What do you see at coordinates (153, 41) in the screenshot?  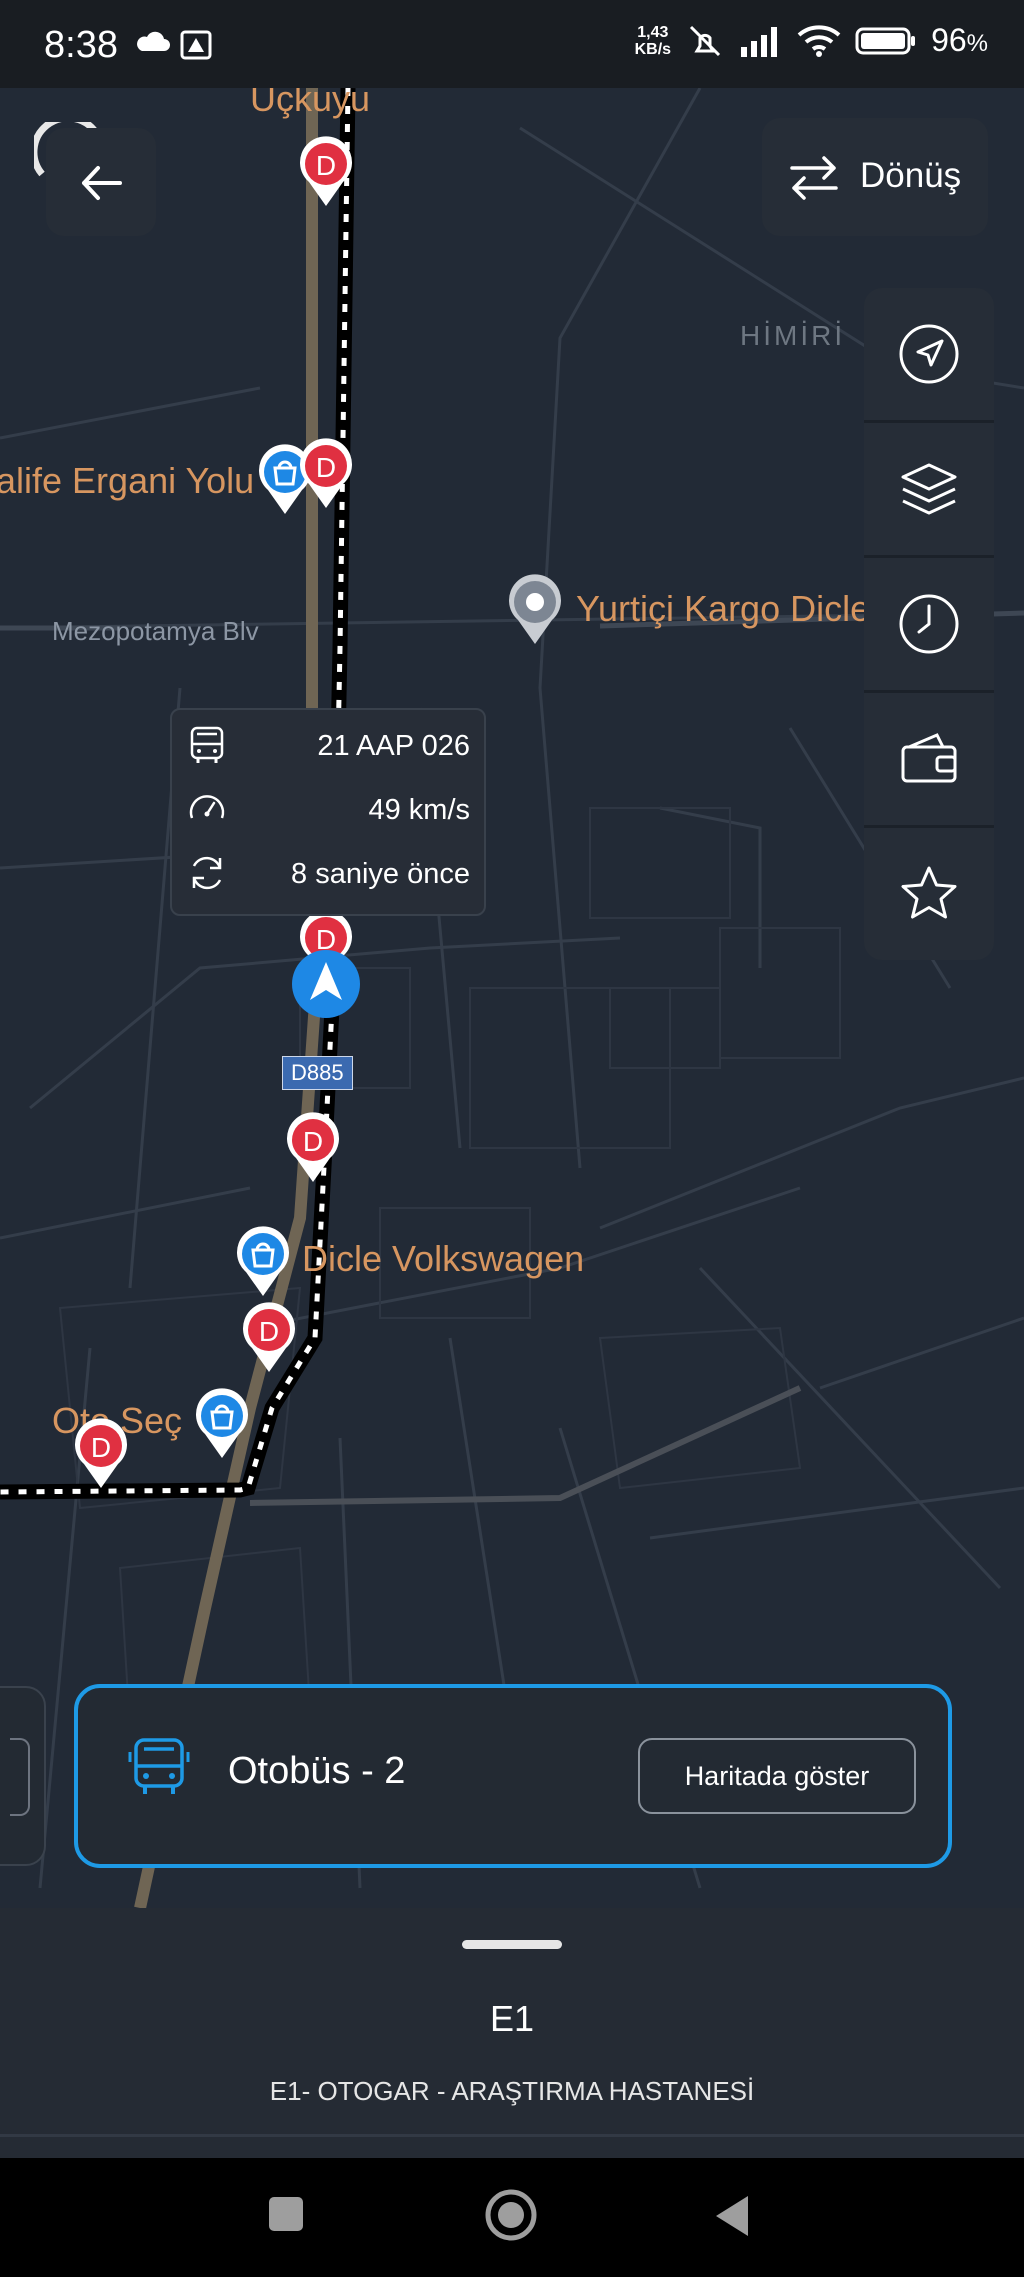 I see `cloud-icon` at bounding box center [153, 41].